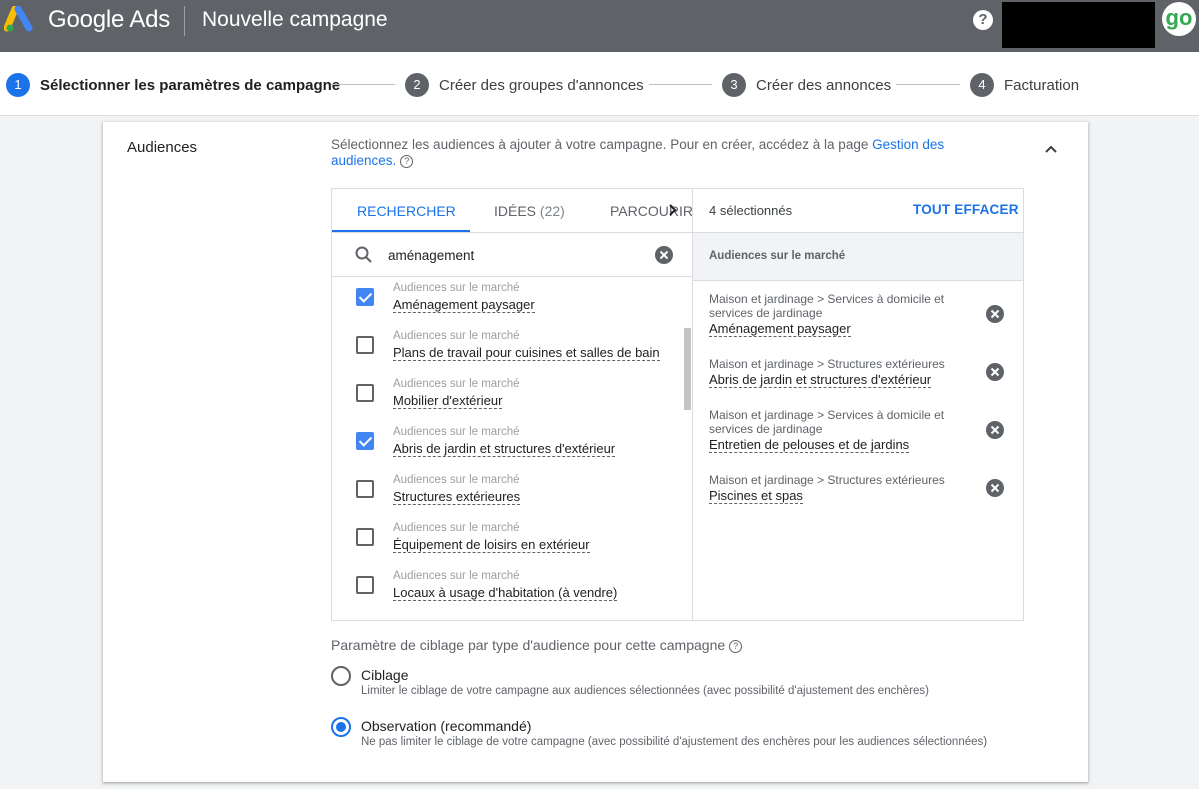  What do you see at coordinates (21, 20) in the screenshot?
I see `google-ads-logo-icon` at bounding box center [21, 20].